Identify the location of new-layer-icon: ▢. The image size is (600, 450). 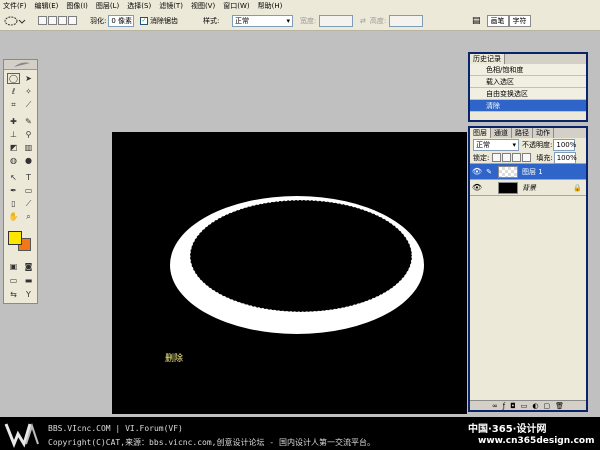
(547, 406).